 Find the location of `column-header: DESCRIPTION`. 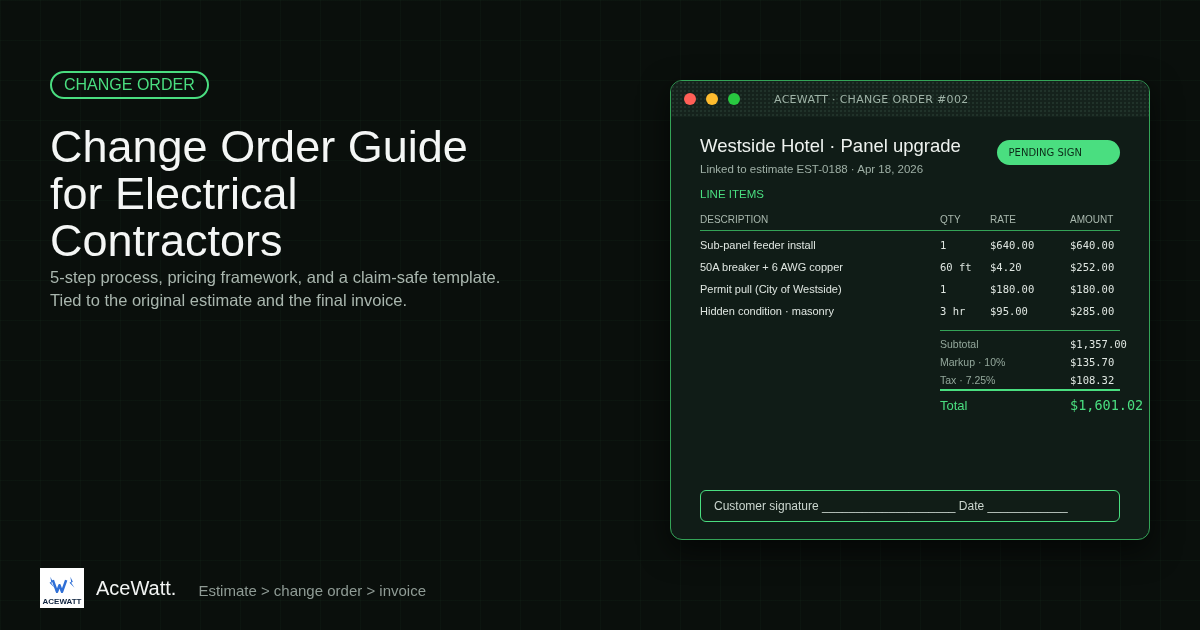

column-header: DESCRIPTION is located at coordinates (735, 219).